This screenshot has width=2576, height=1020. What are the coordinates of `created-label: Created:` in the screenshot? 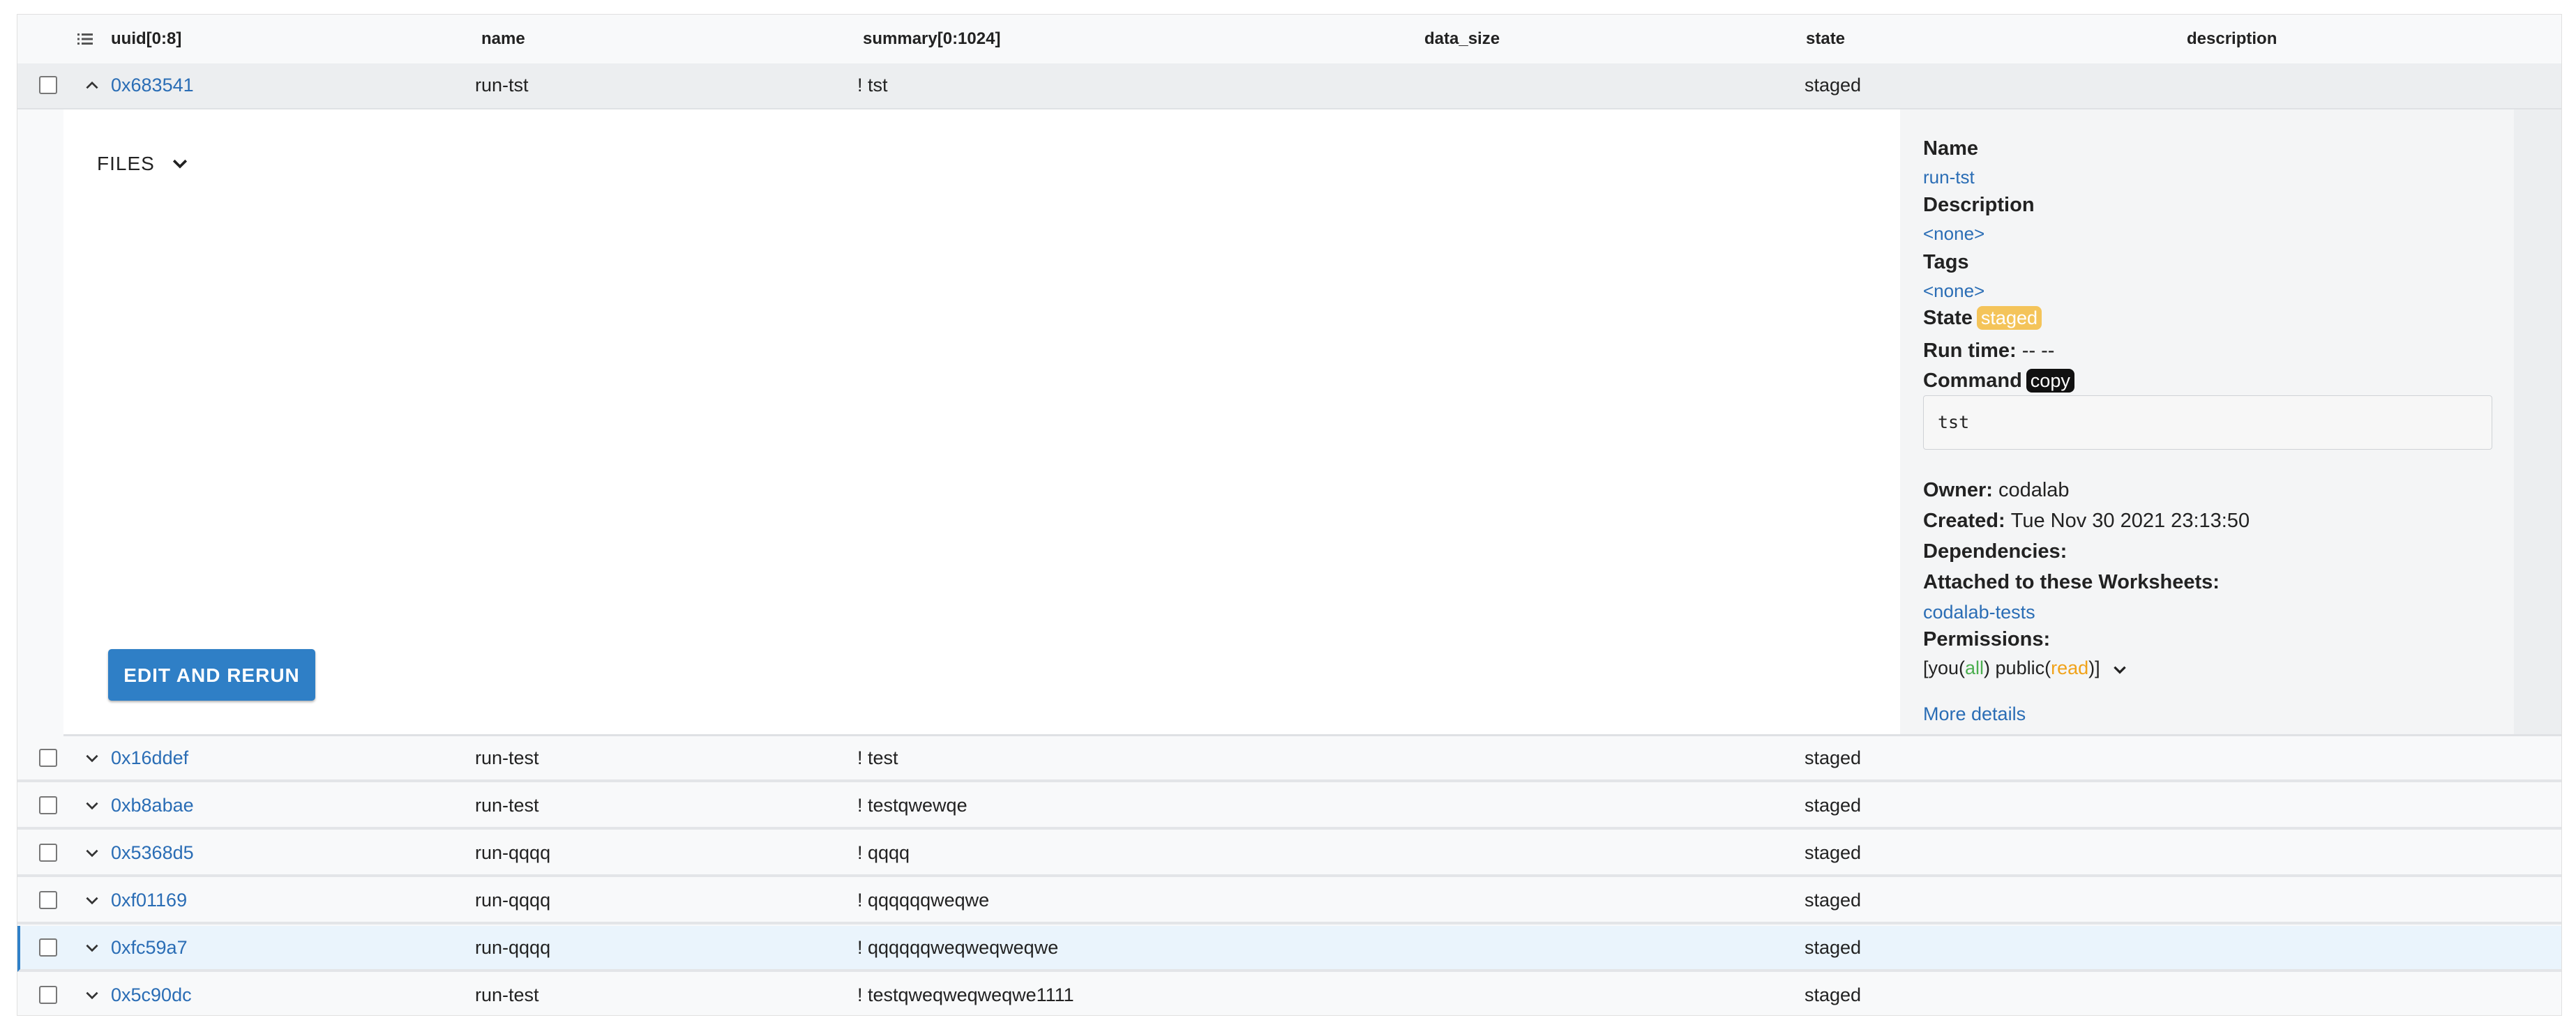 It's located at (1964, 521).